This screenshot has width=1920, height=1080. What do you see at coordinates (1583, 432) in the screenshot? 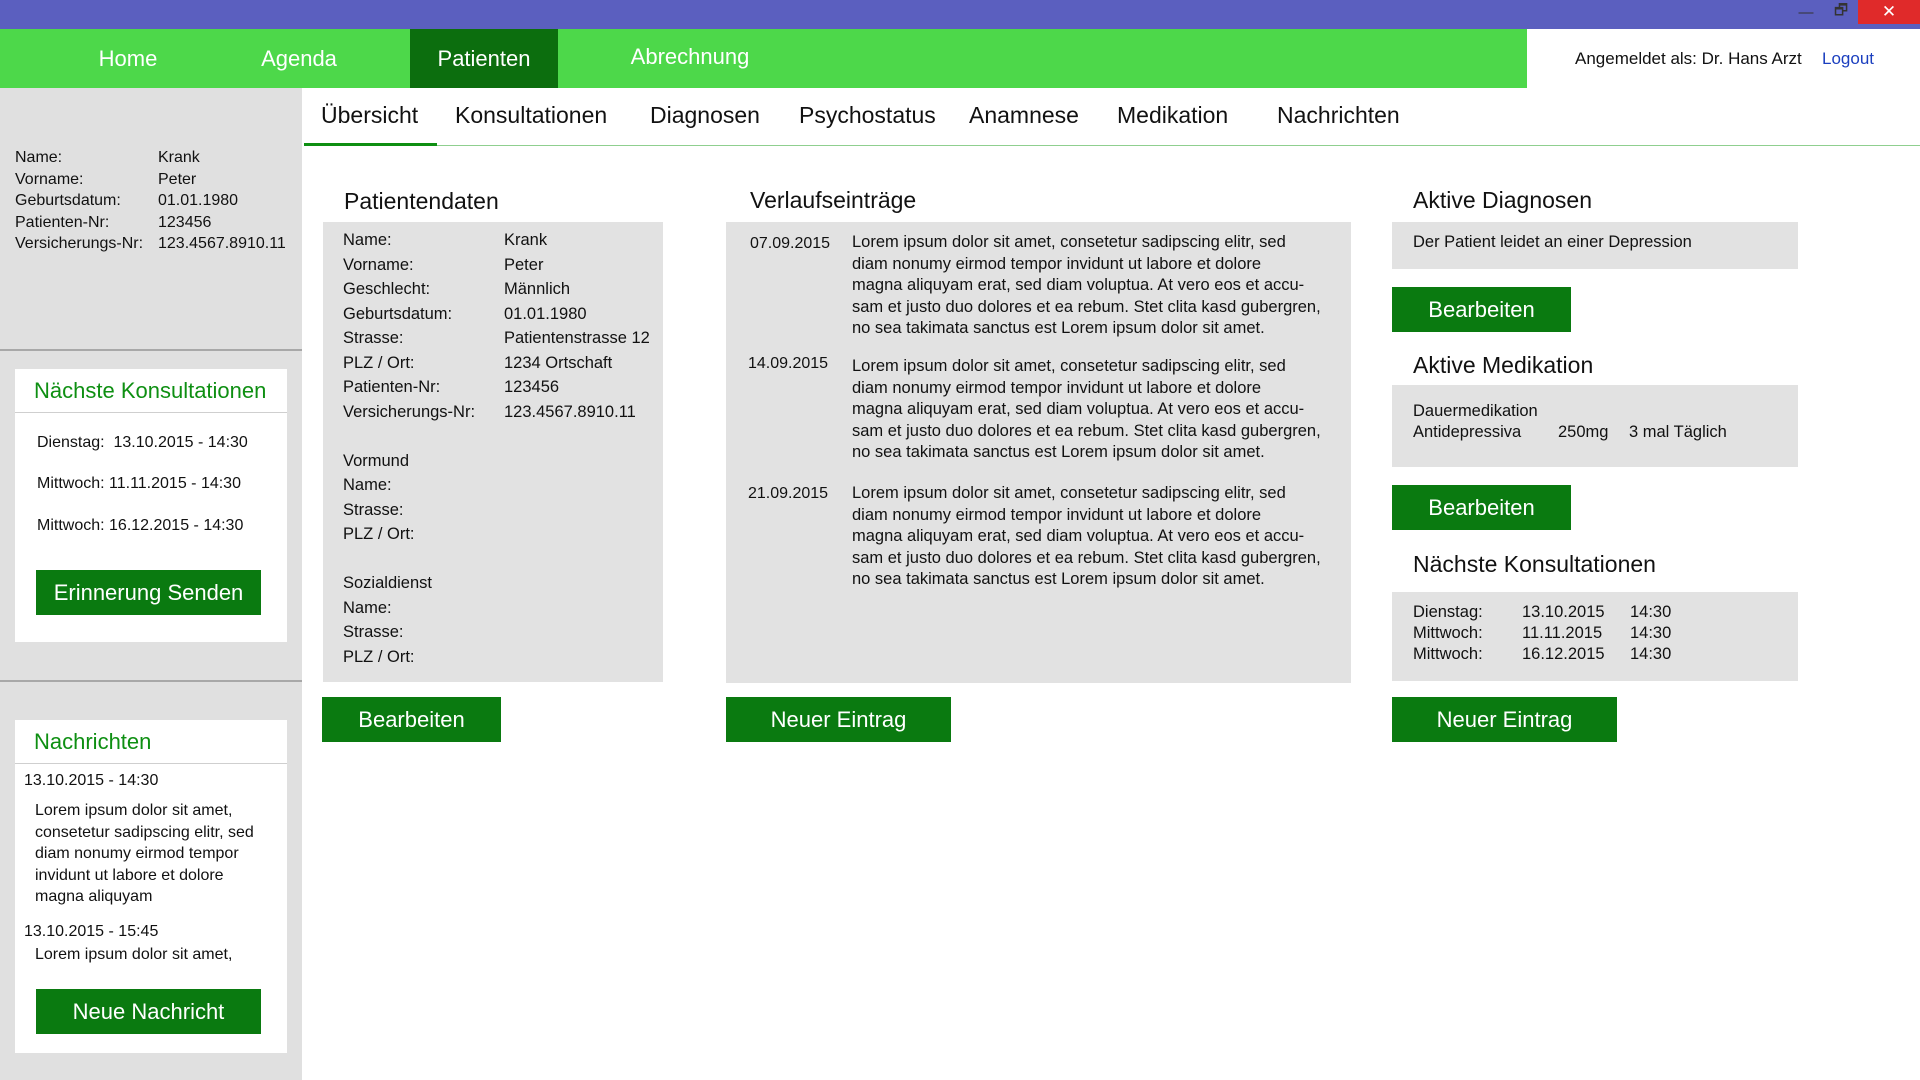
I see `medication-dose: 250mg` at bounding box center [1583, 432].